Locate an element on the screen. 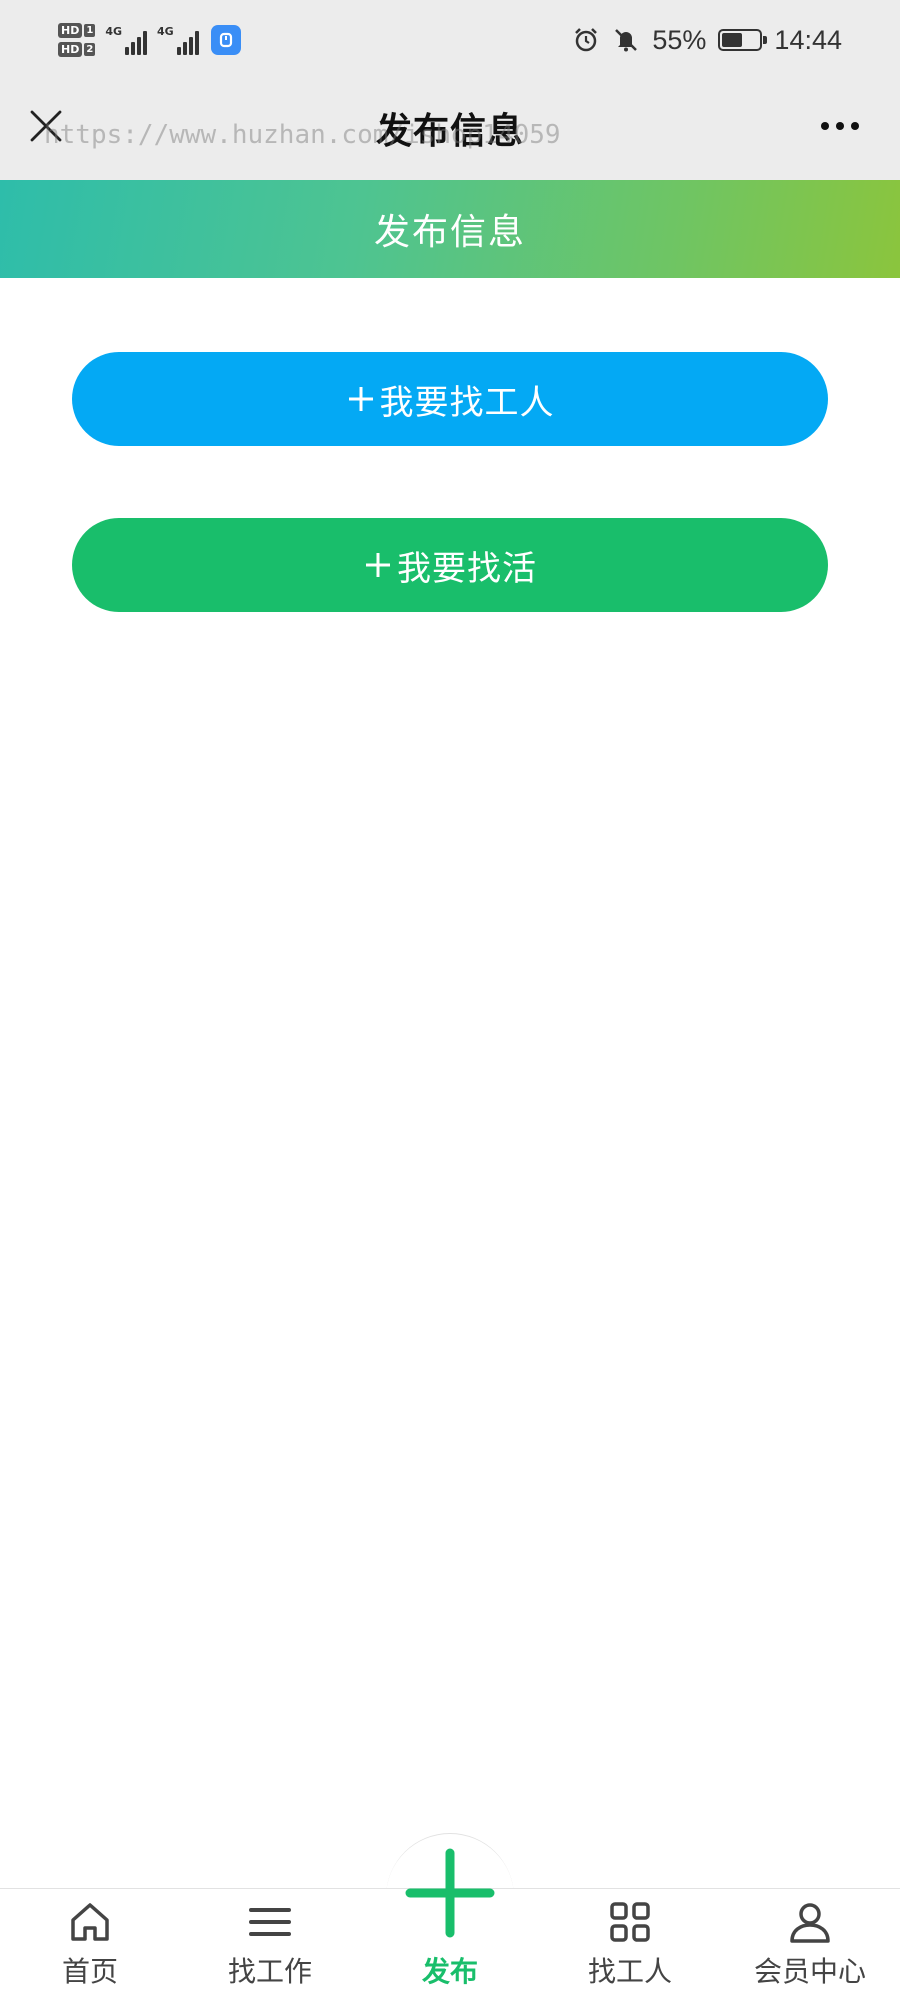 This screenshot has width=900, height=2000. bell-muted-icon is located at coordinates (626, 40).